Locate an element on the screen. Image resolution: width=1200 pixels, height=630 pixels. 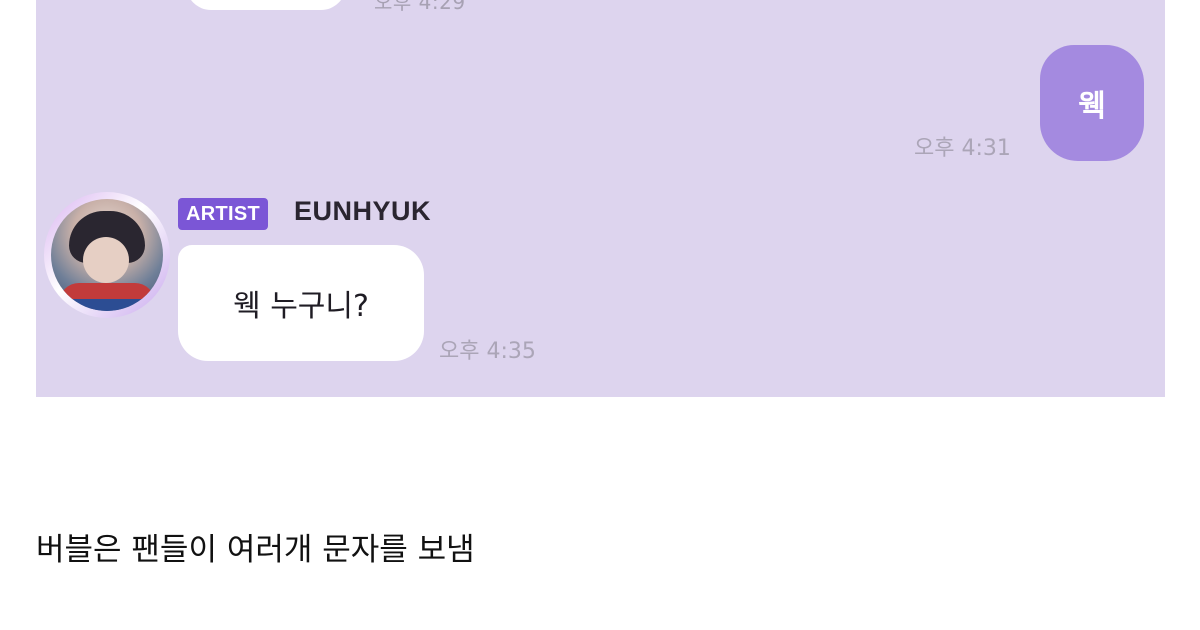
message-bubble-partial is located at coordinates (266, 5).